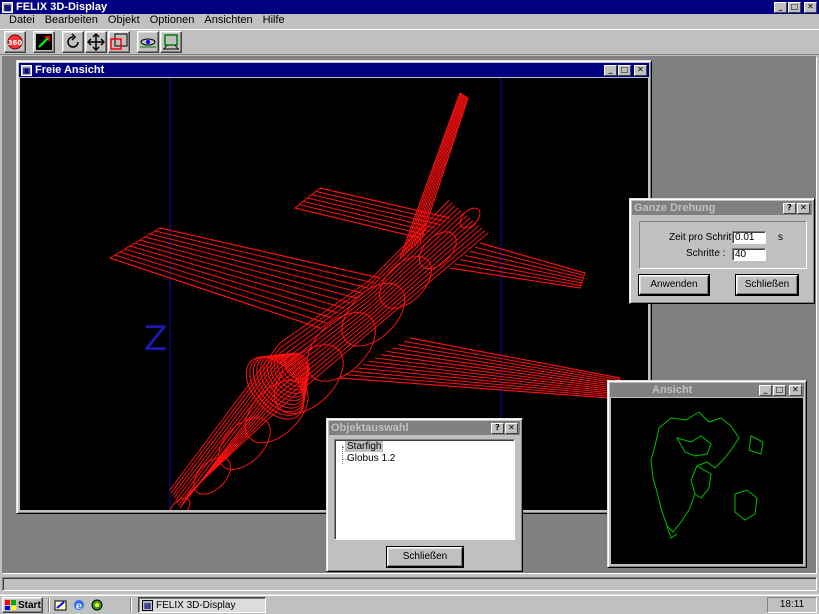  I want to click on menu-bearbeiten: Bearbeiten, so click(71, 20).